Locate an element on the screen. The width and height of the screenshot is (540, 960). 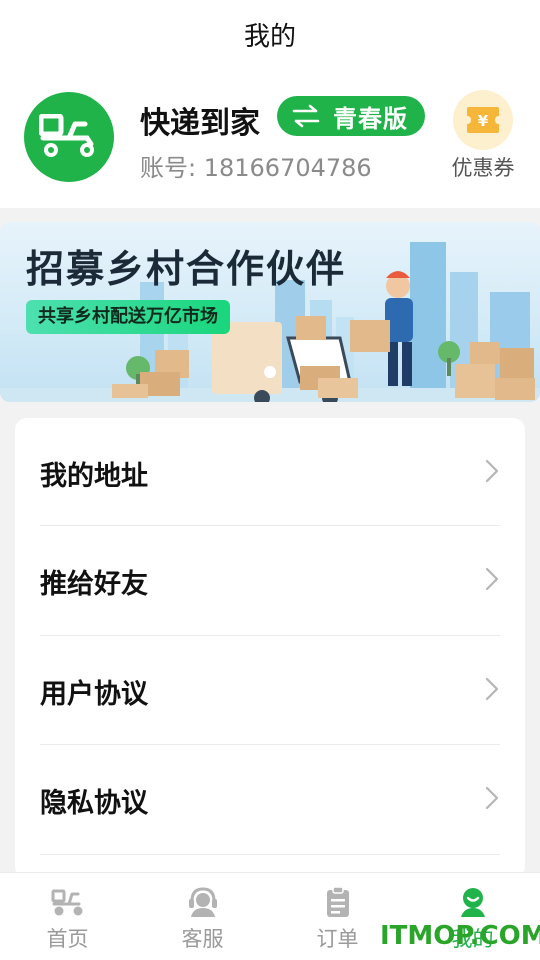
banner-subtitle: 共享乡村配送万亿市场 is located at coordinates (128, 317).